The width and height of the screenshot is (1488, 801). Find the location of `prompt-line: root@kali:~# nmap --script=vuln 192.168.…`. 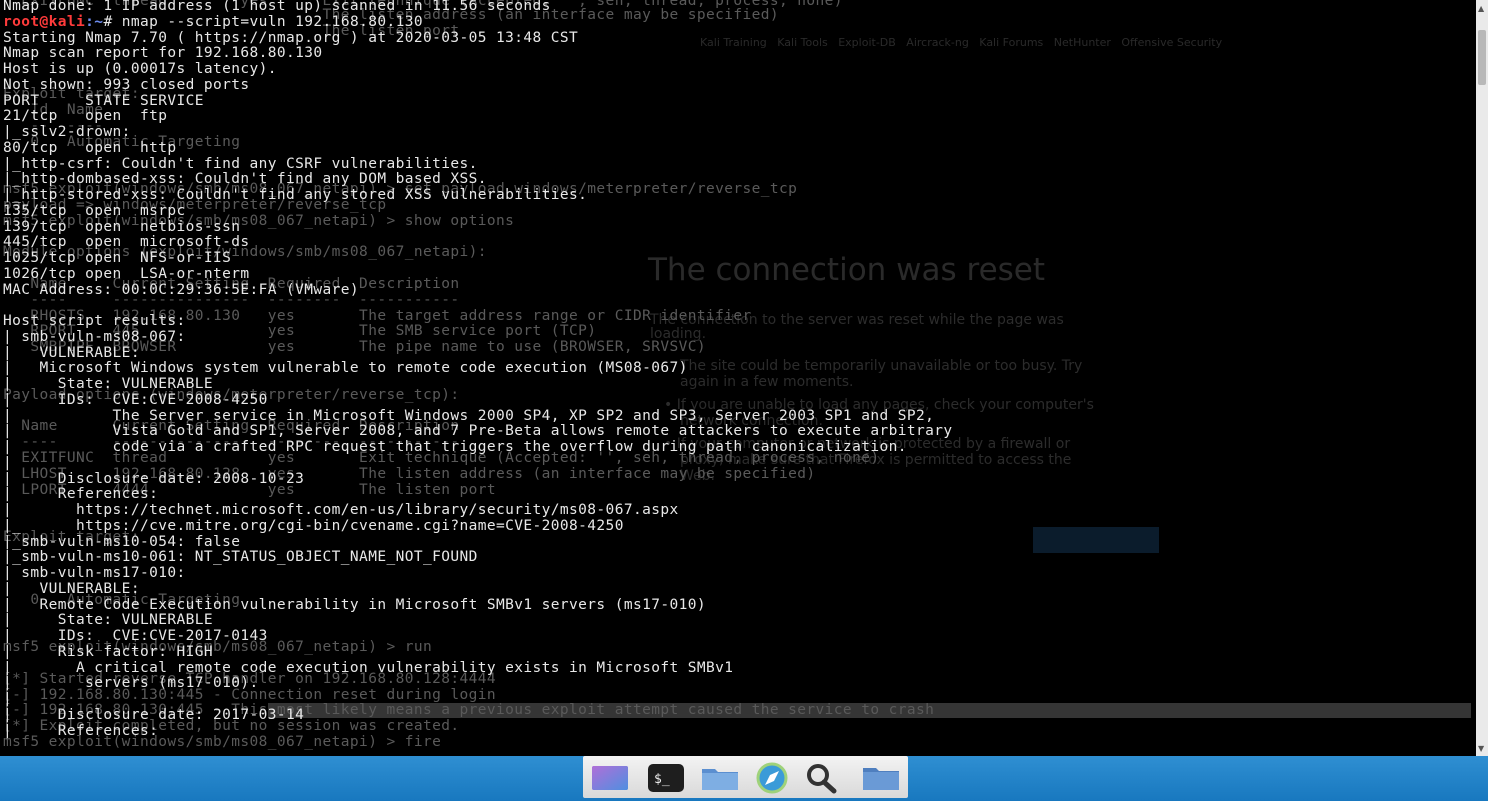

prompt-line: root@kali:~# nmap --script=vuln 192.168.… is located at coordinates (213, 22).